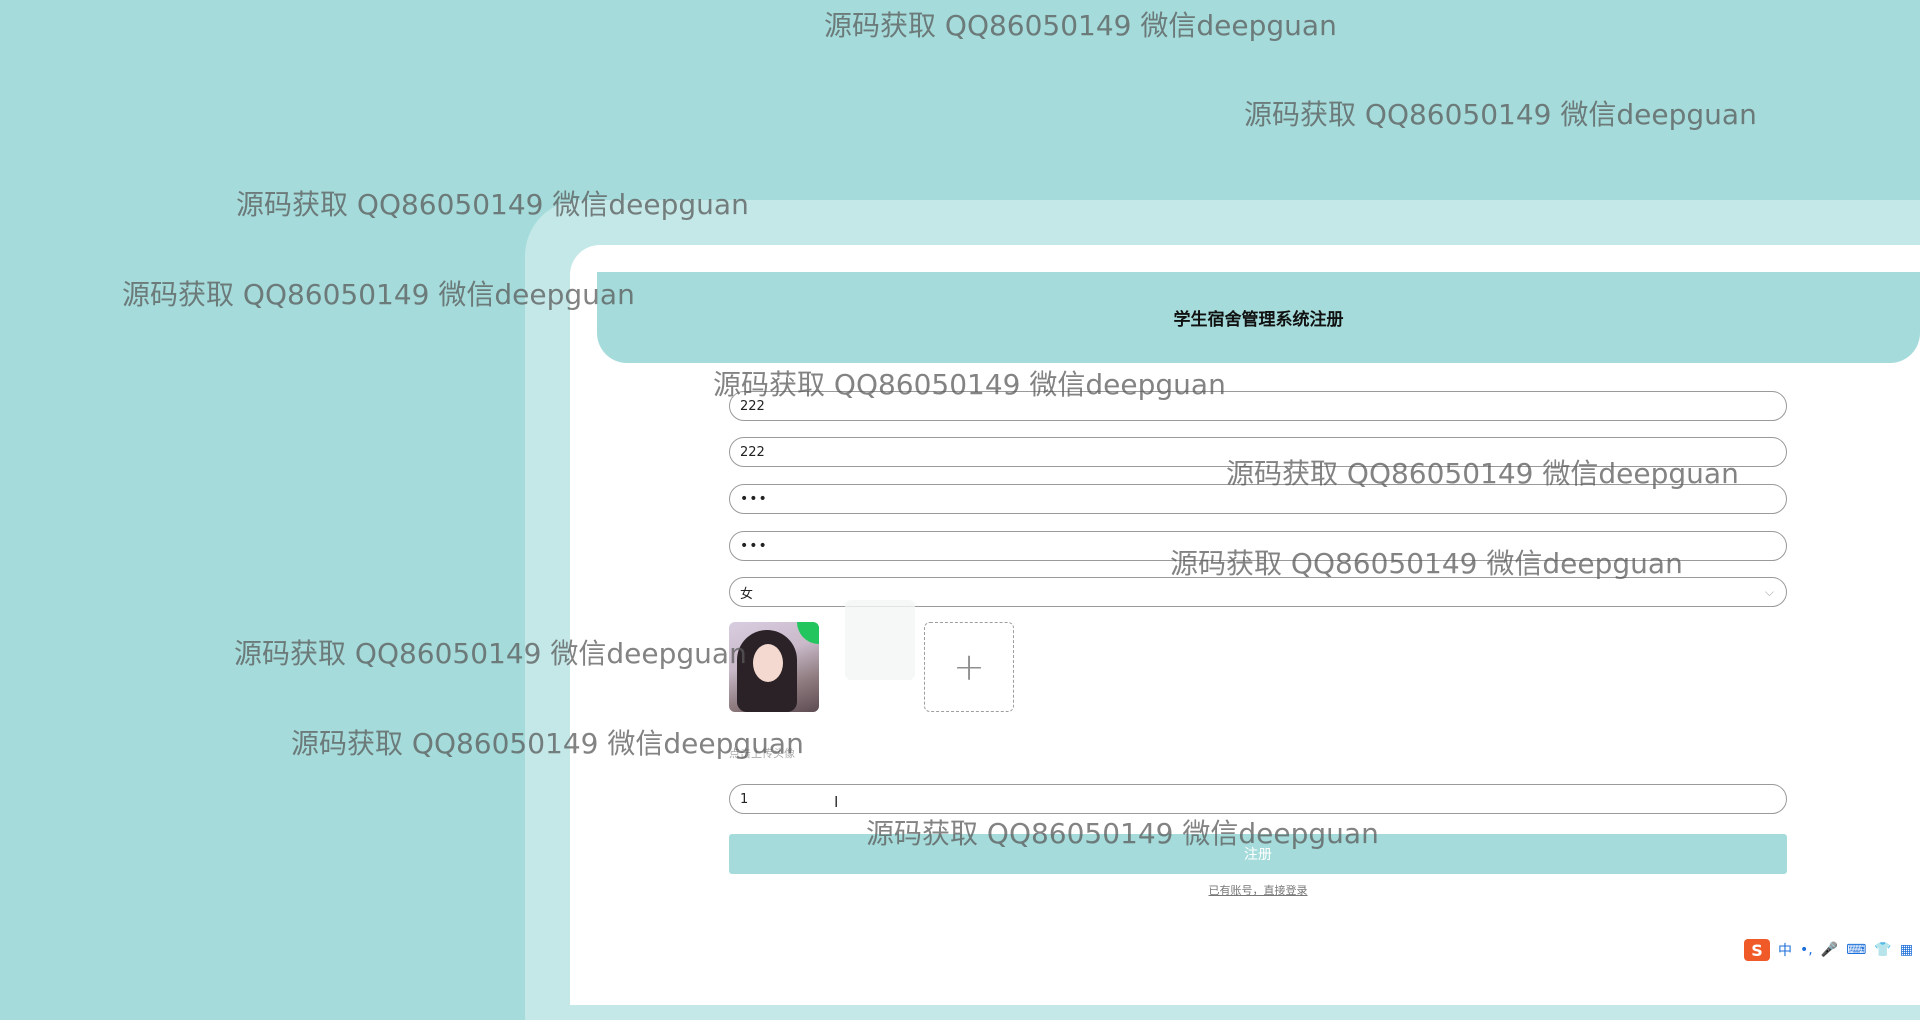 This screenshot has width=1920, height=1020. What do you see at coordinates (752, 452) in the screenshot?
I see `name-value: 222` at bounding box center [752, 452].